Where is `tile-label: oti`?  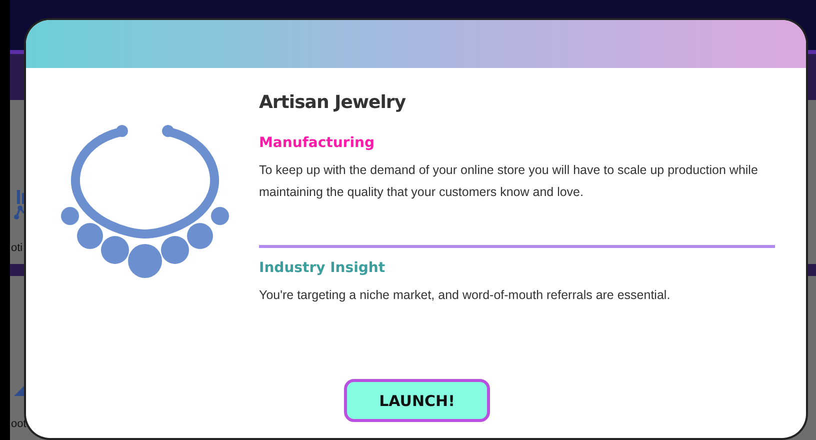 tile-label: oti is located at coordinates (17, 248).